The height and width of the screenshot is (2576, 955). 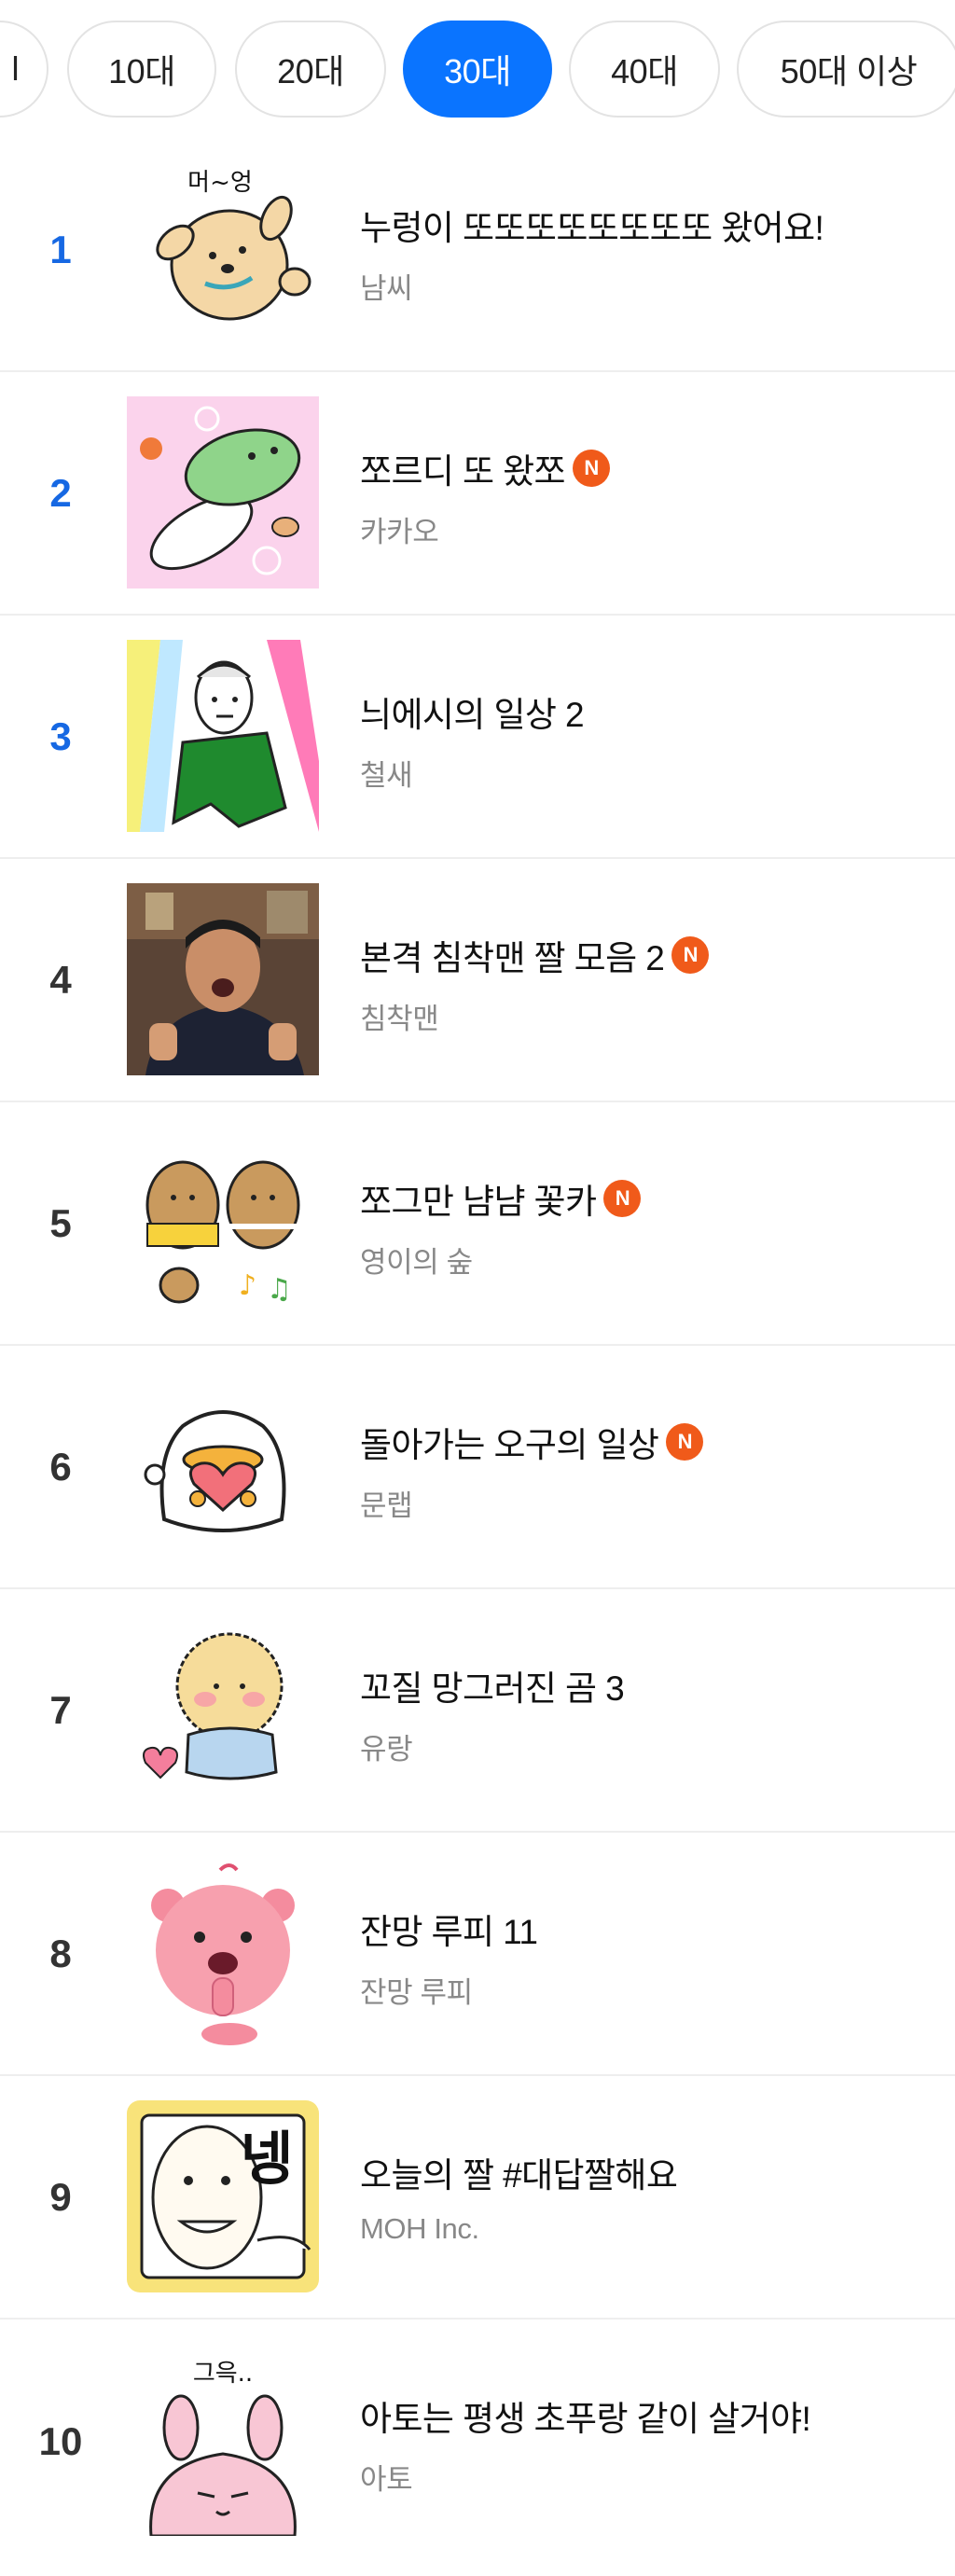 What do you see at coordinates (24, 69) in the screenshot?
I see `age-tab-partial: l` at bounding box center [24, 69].